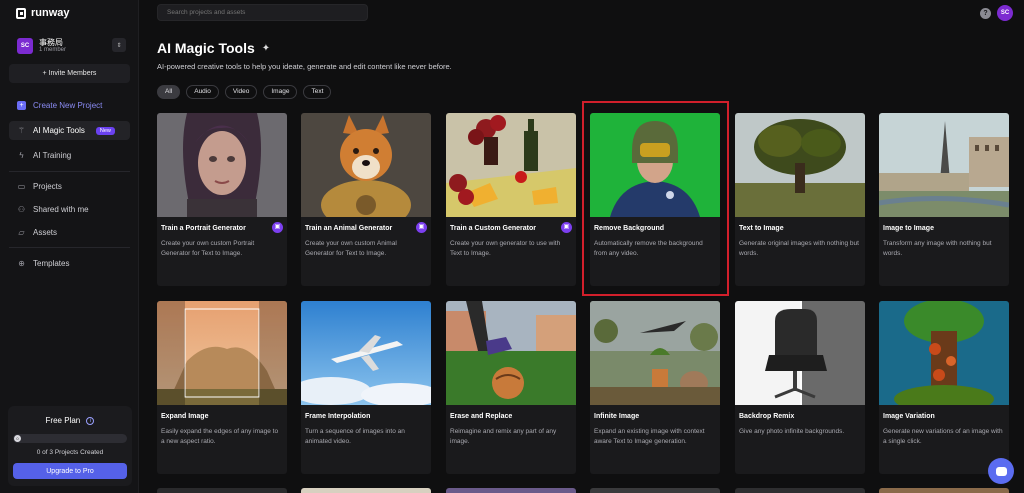  What do you see at coordinates (21, 232) in the screenshot?
I see `folder-icon: ▱` at bounding box center [21, 232].